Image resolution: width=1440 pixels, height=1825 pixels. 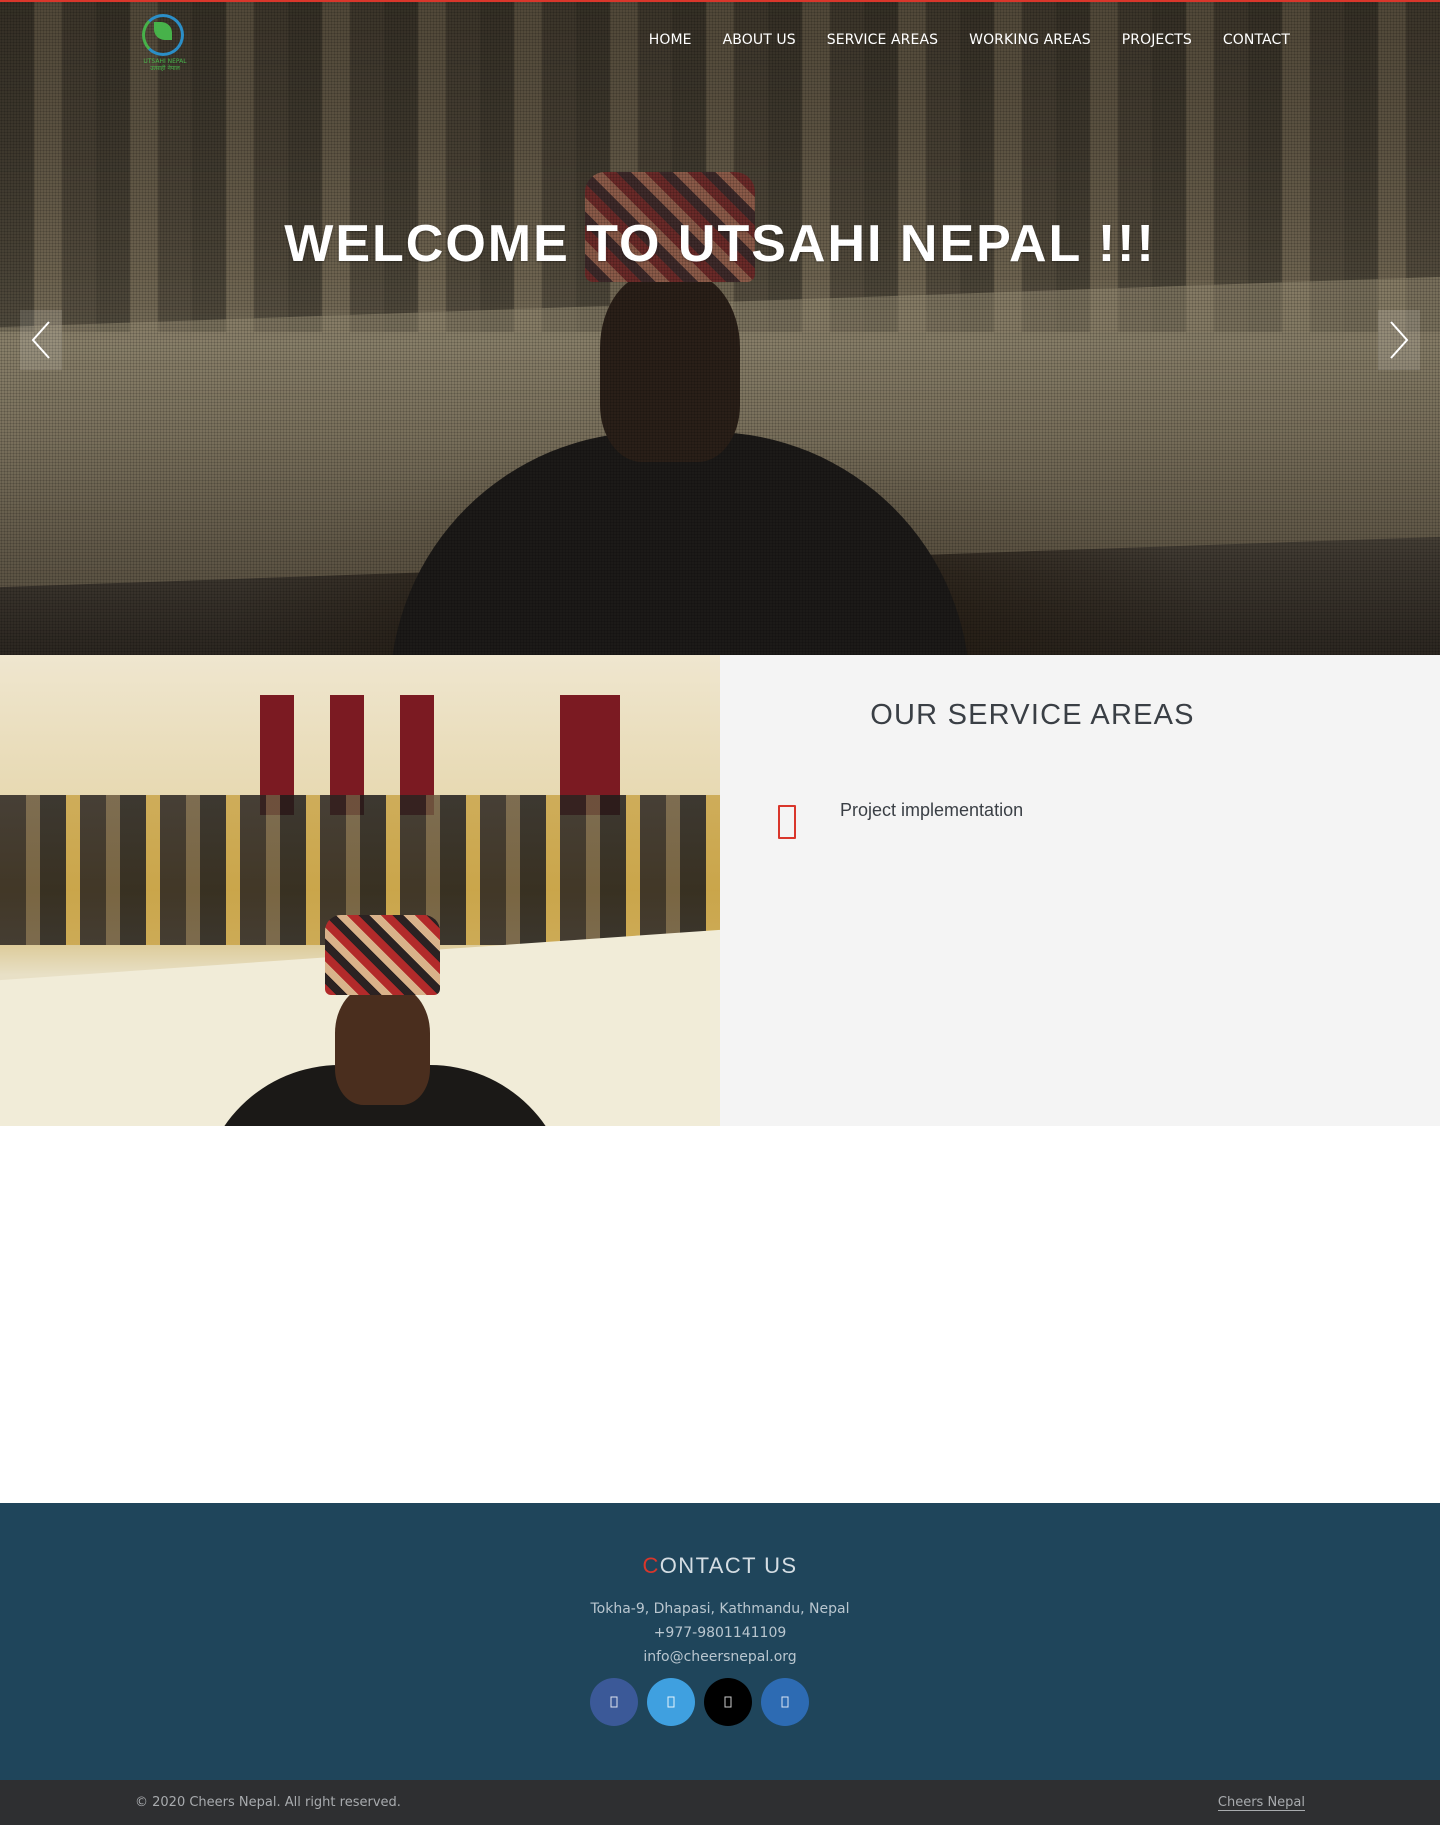 What do you see at coordinates (1256, 40) in the screenshot?
I see `nav-contact: CONTACT` at bounding box center [1256, 40].